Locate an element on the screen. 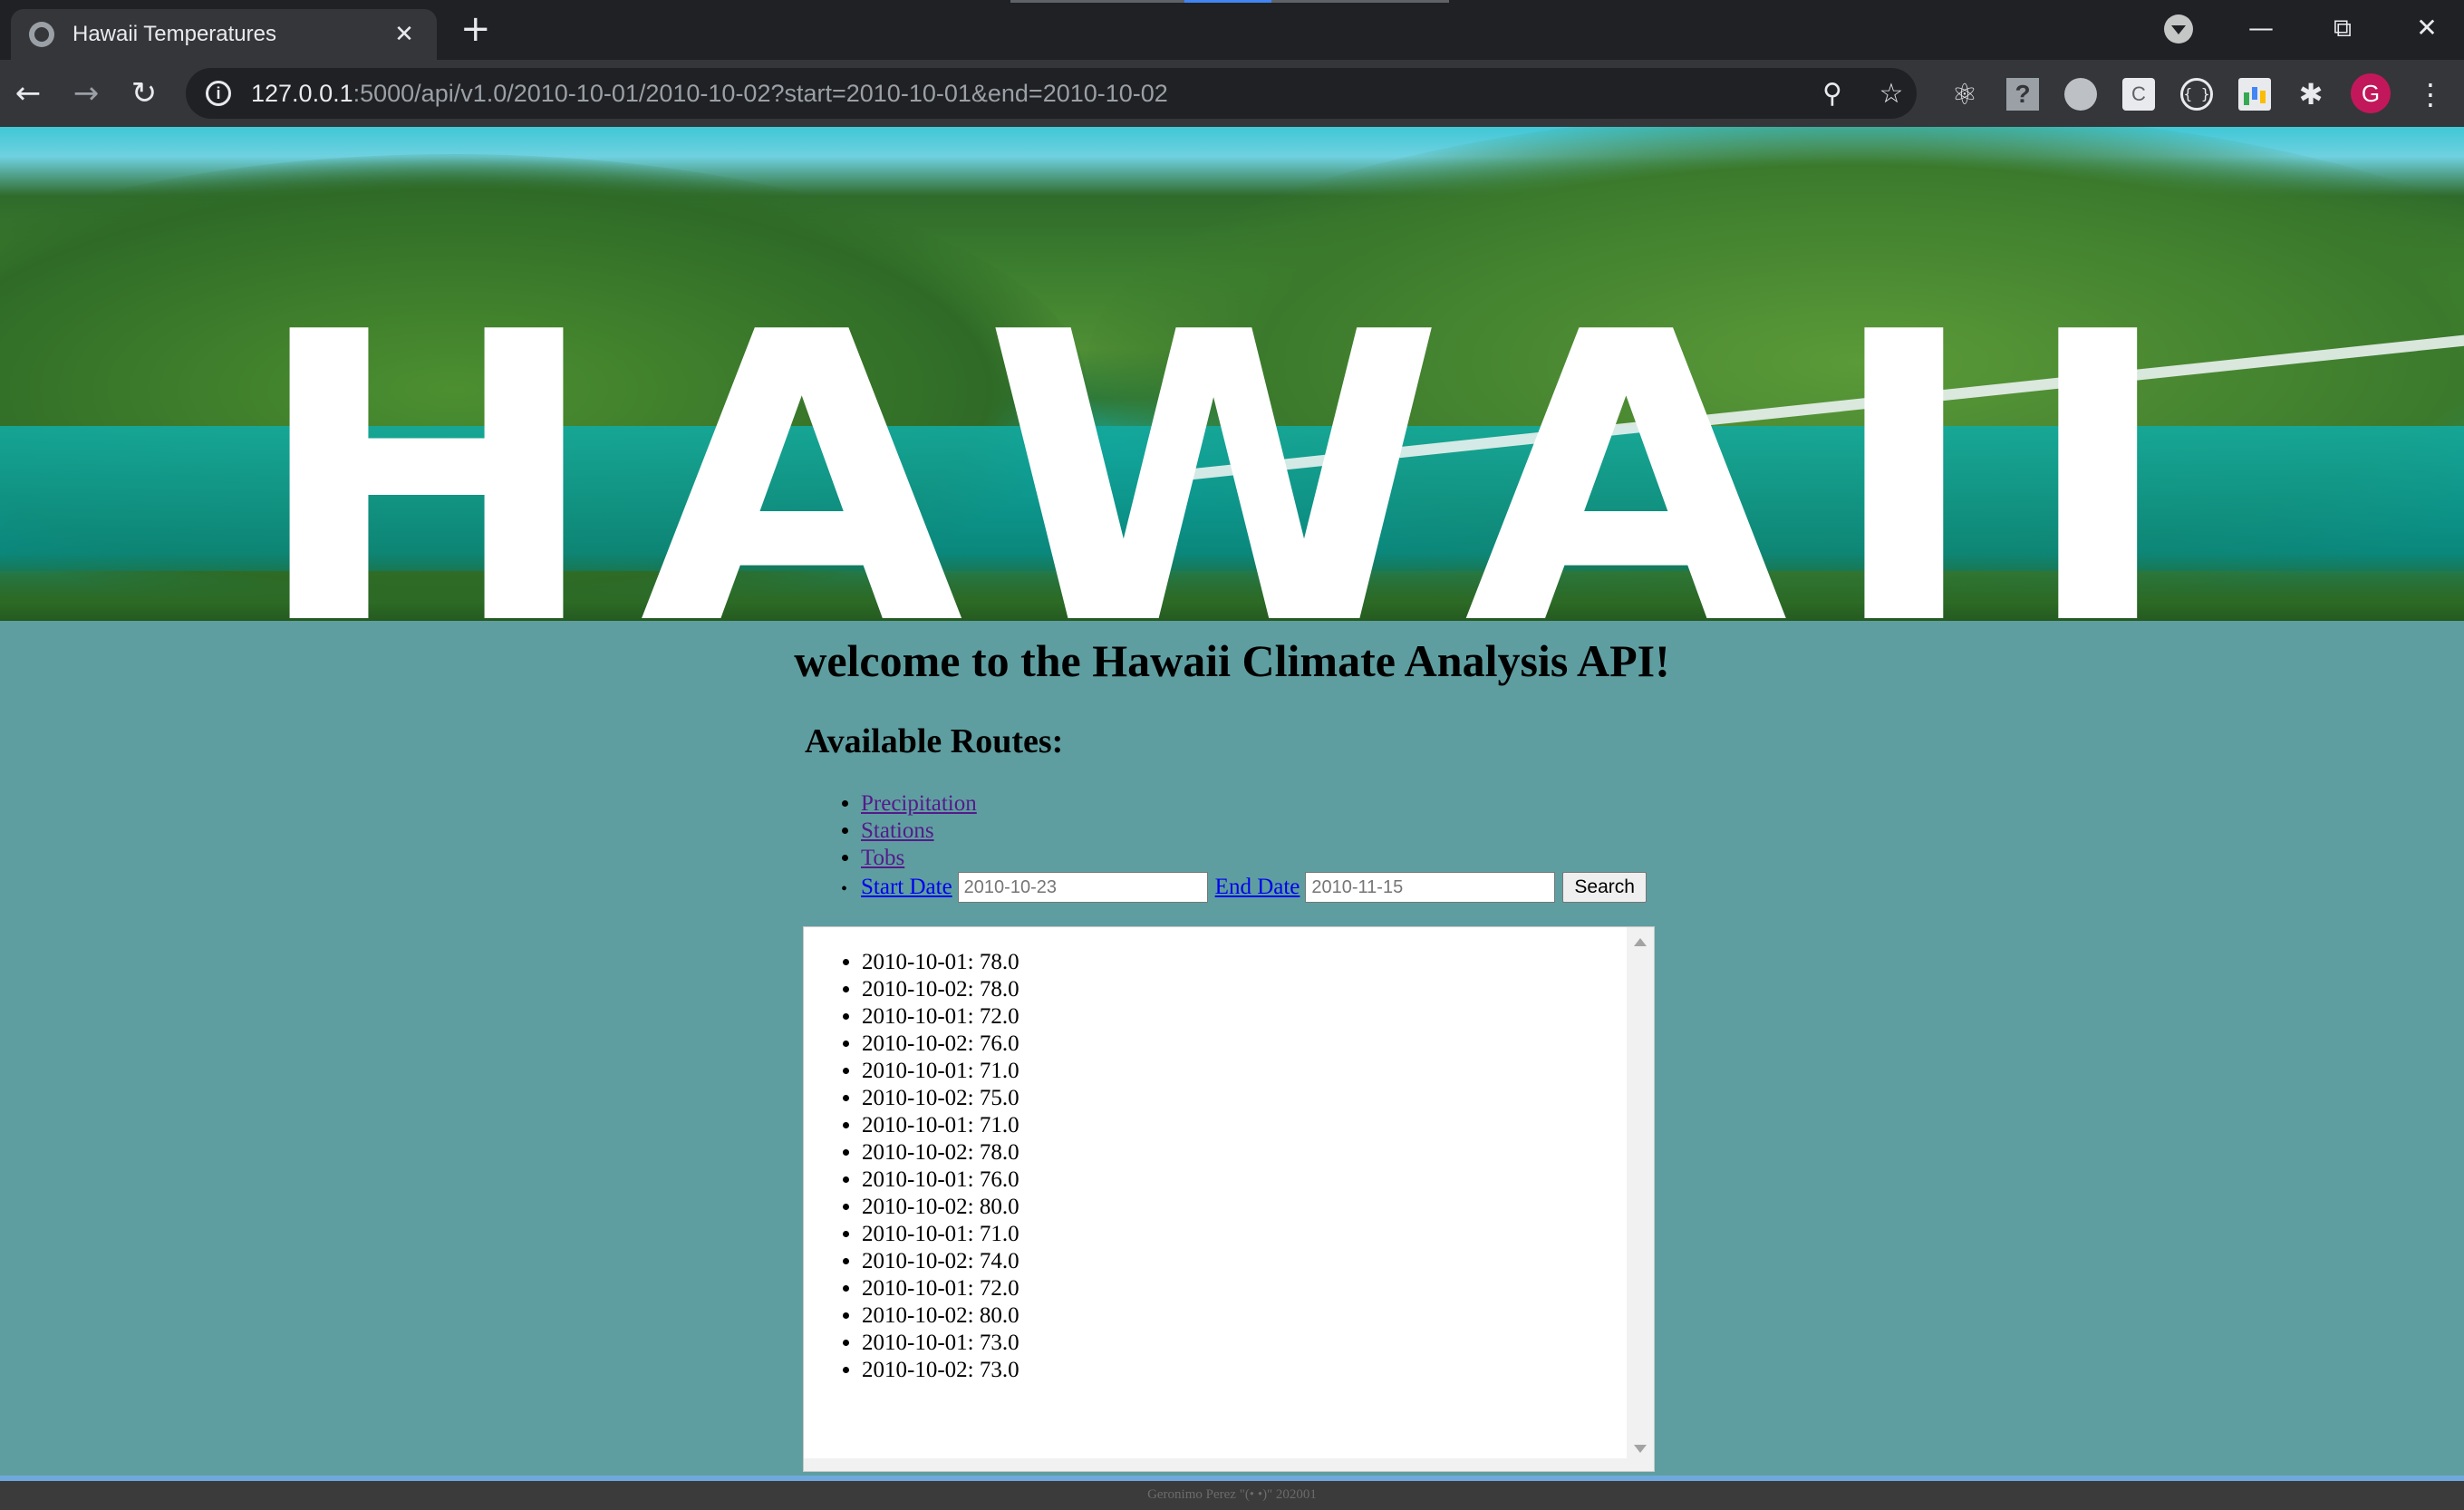 Image resolution: width=2464 pixels, height=1510 pixels. date-search-row: • Start Date End Date Search is located at coordinates (1244, 887).